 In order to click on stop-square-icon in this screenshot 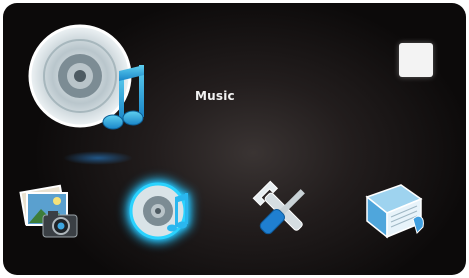, I will do `click(416, 60)`.